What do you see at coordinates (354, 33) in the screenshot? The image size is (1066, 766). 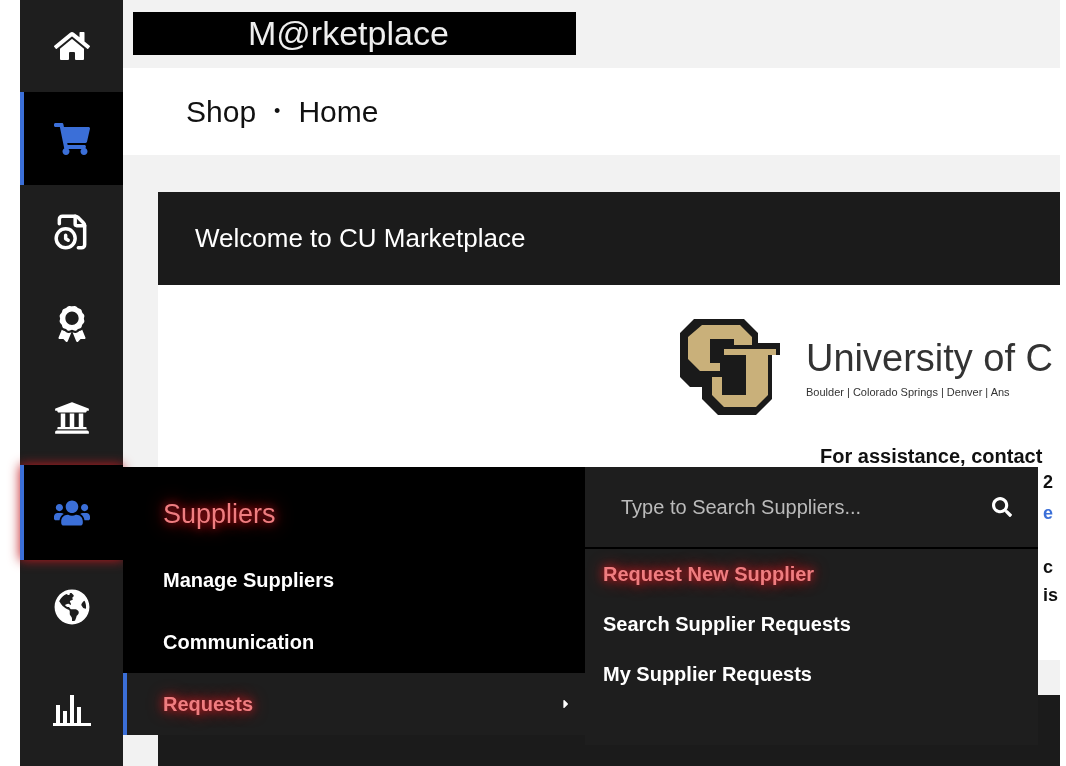 I see `marketplace-logo: M@rketplace` at bounding box center [354, 33].